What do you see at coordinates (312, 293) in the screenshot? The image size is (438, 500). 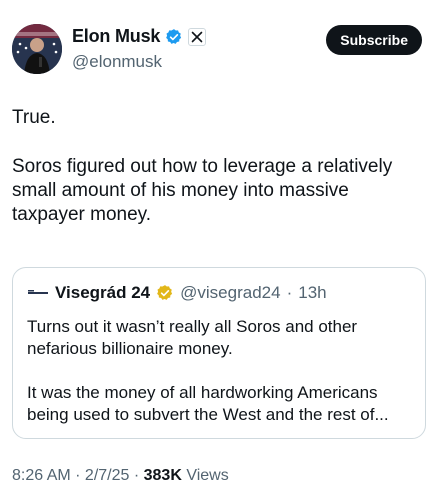 I see `quoted-timestamp: 13h` at bounding box center [312, 293].